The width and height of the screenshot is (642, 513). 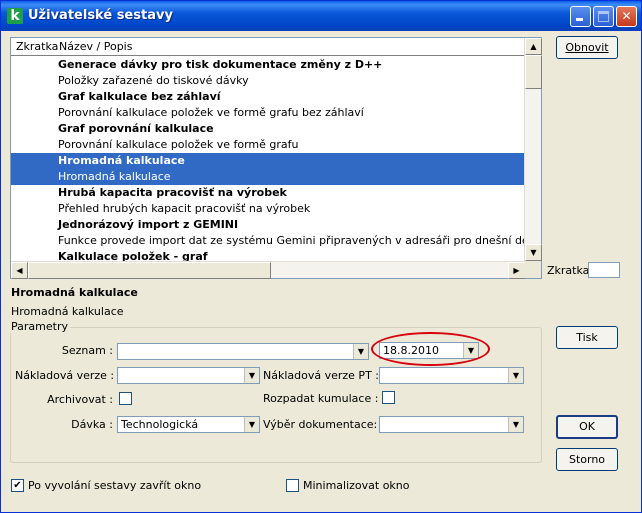 What do you see at coordinates (580, 16) in the screenshot?
I see `minimize-button` at bounding box center [580, 16].